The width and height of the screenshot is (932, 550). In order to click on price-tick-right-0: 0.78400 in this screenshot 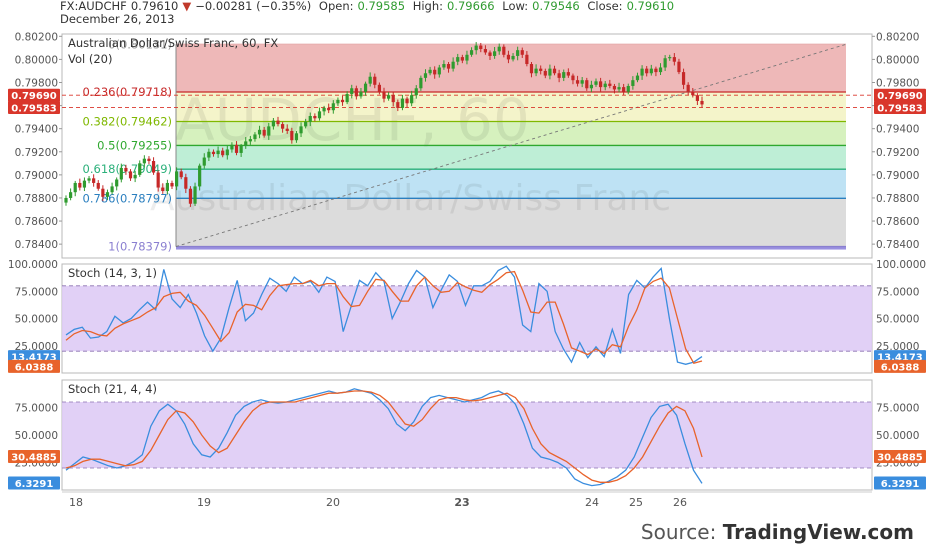, I will do `click(897, 245)`.